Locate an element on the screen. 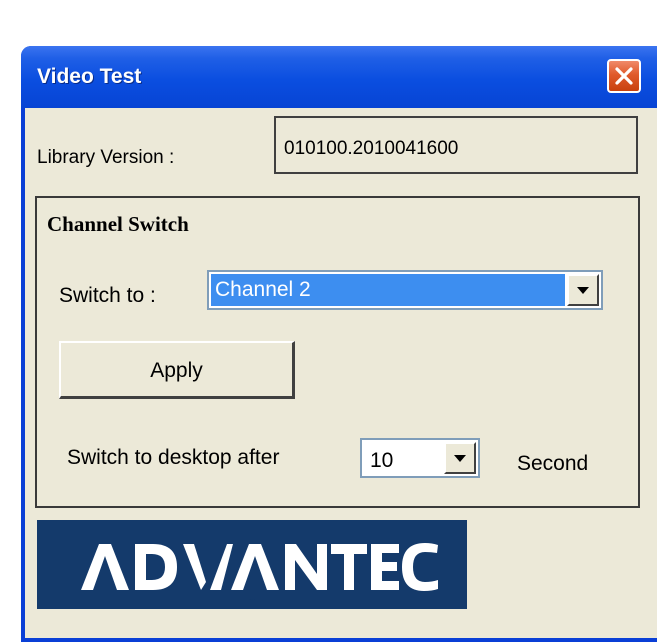 The width and height of the screenshot is (657, 642). switch-to-desktop-label: Switch to desktop after is located at coordinates (173, 457).